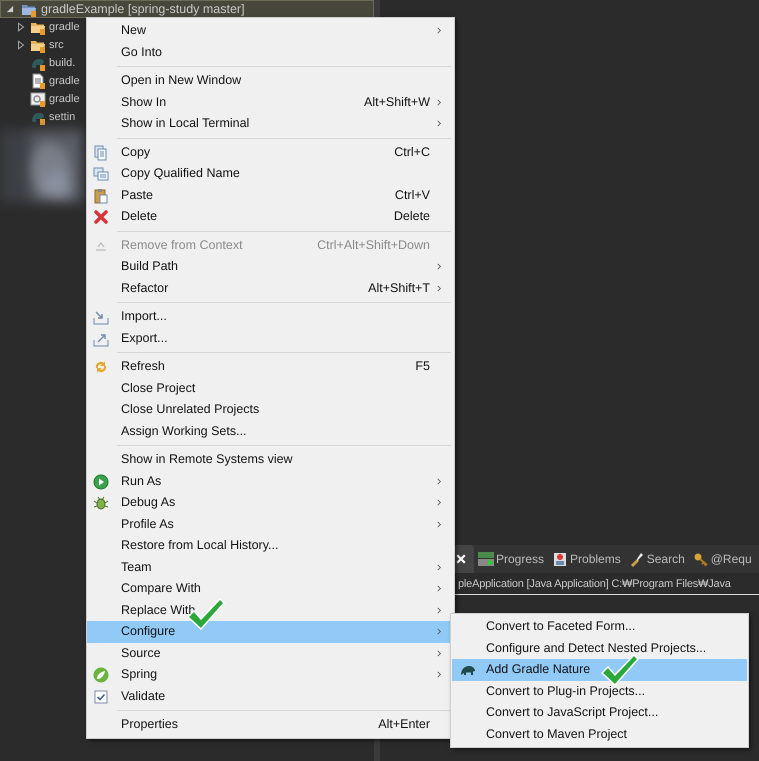  I want to click on menu-item: Replace With, so click(270, 610).